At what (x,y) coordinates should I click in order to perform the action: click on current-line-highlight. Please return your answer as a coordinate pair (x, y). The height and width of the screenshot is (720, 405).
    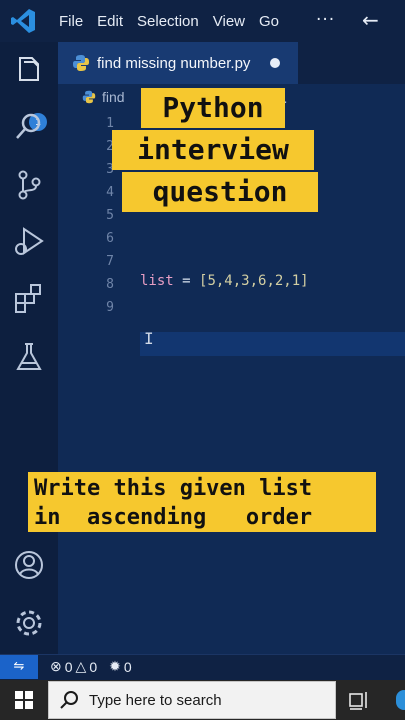
    Looking at the image, I should click on (272, 344).